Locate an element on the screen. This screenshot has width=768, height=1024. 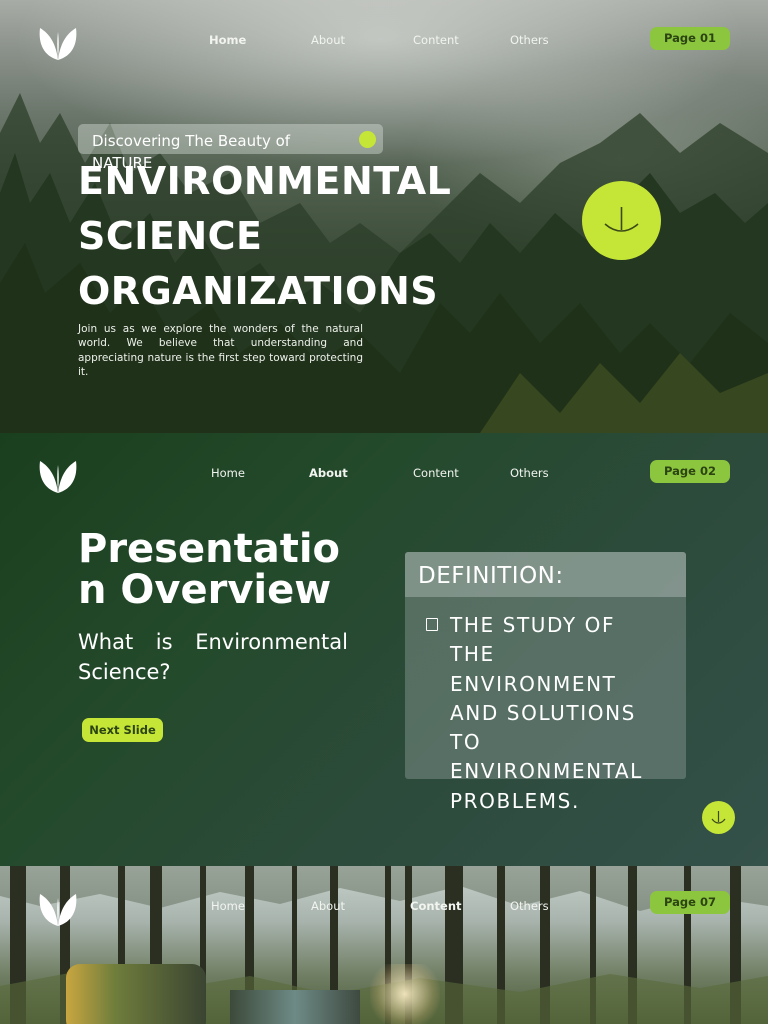
page-indicator: Page 02 is located at coordinates (690, 471).